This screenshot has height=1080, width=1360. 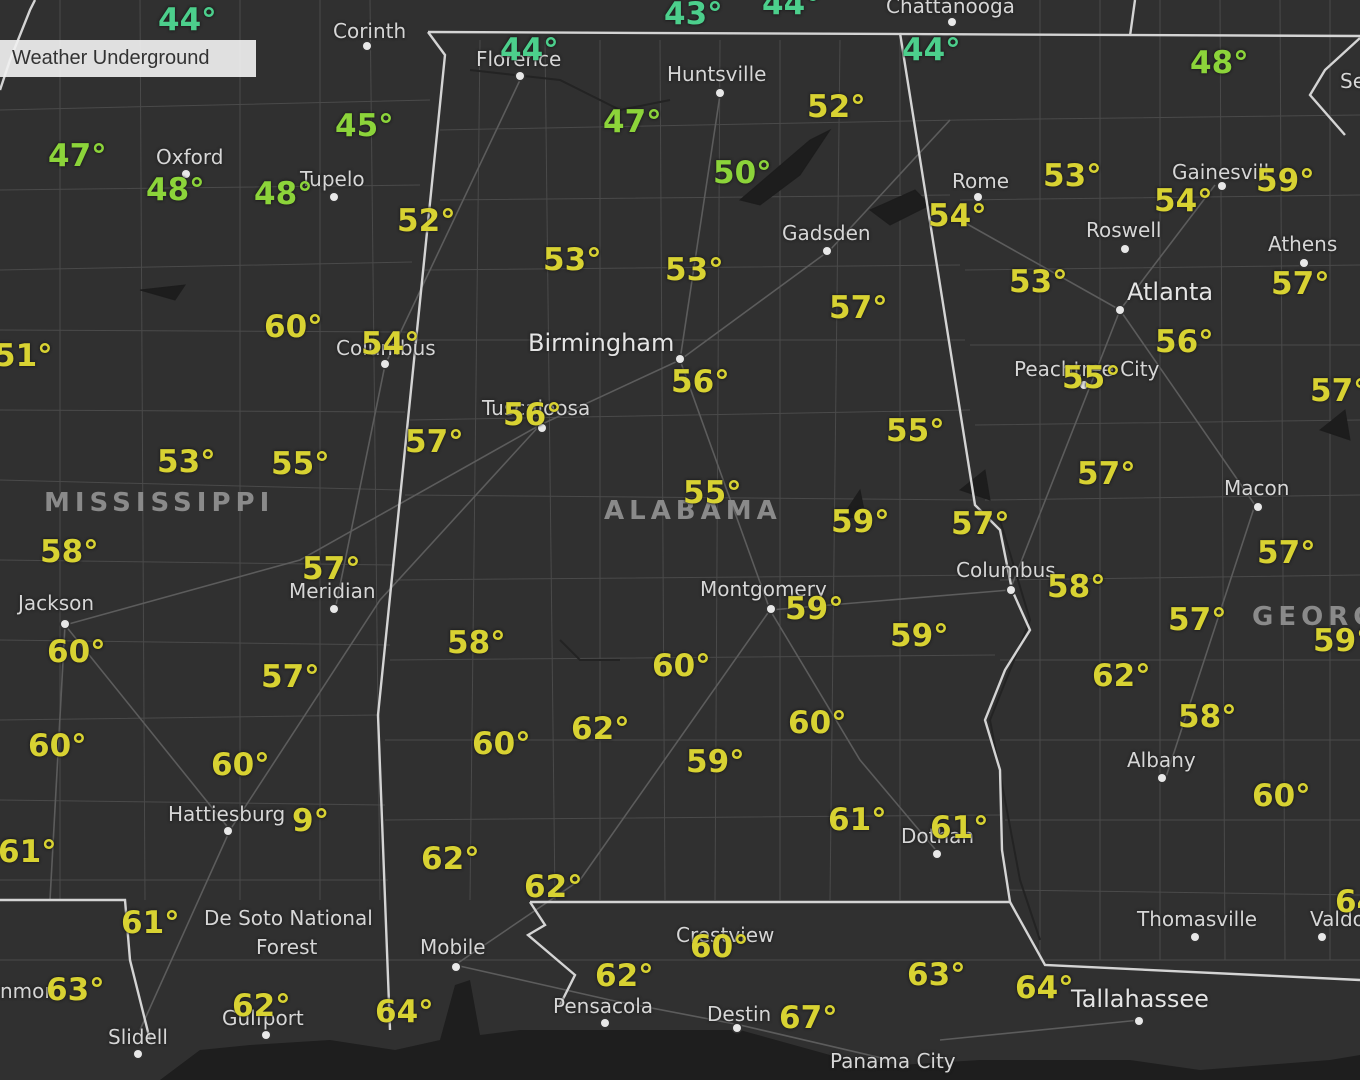 I want to click on city-label: Albany, so click(x=1161, y=760).